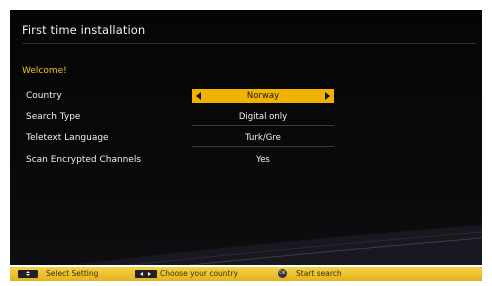  What do you see at coordinates (28, 274) in the screenshot?
I see `up-down-key-icon` at bounding box center [28, 274].